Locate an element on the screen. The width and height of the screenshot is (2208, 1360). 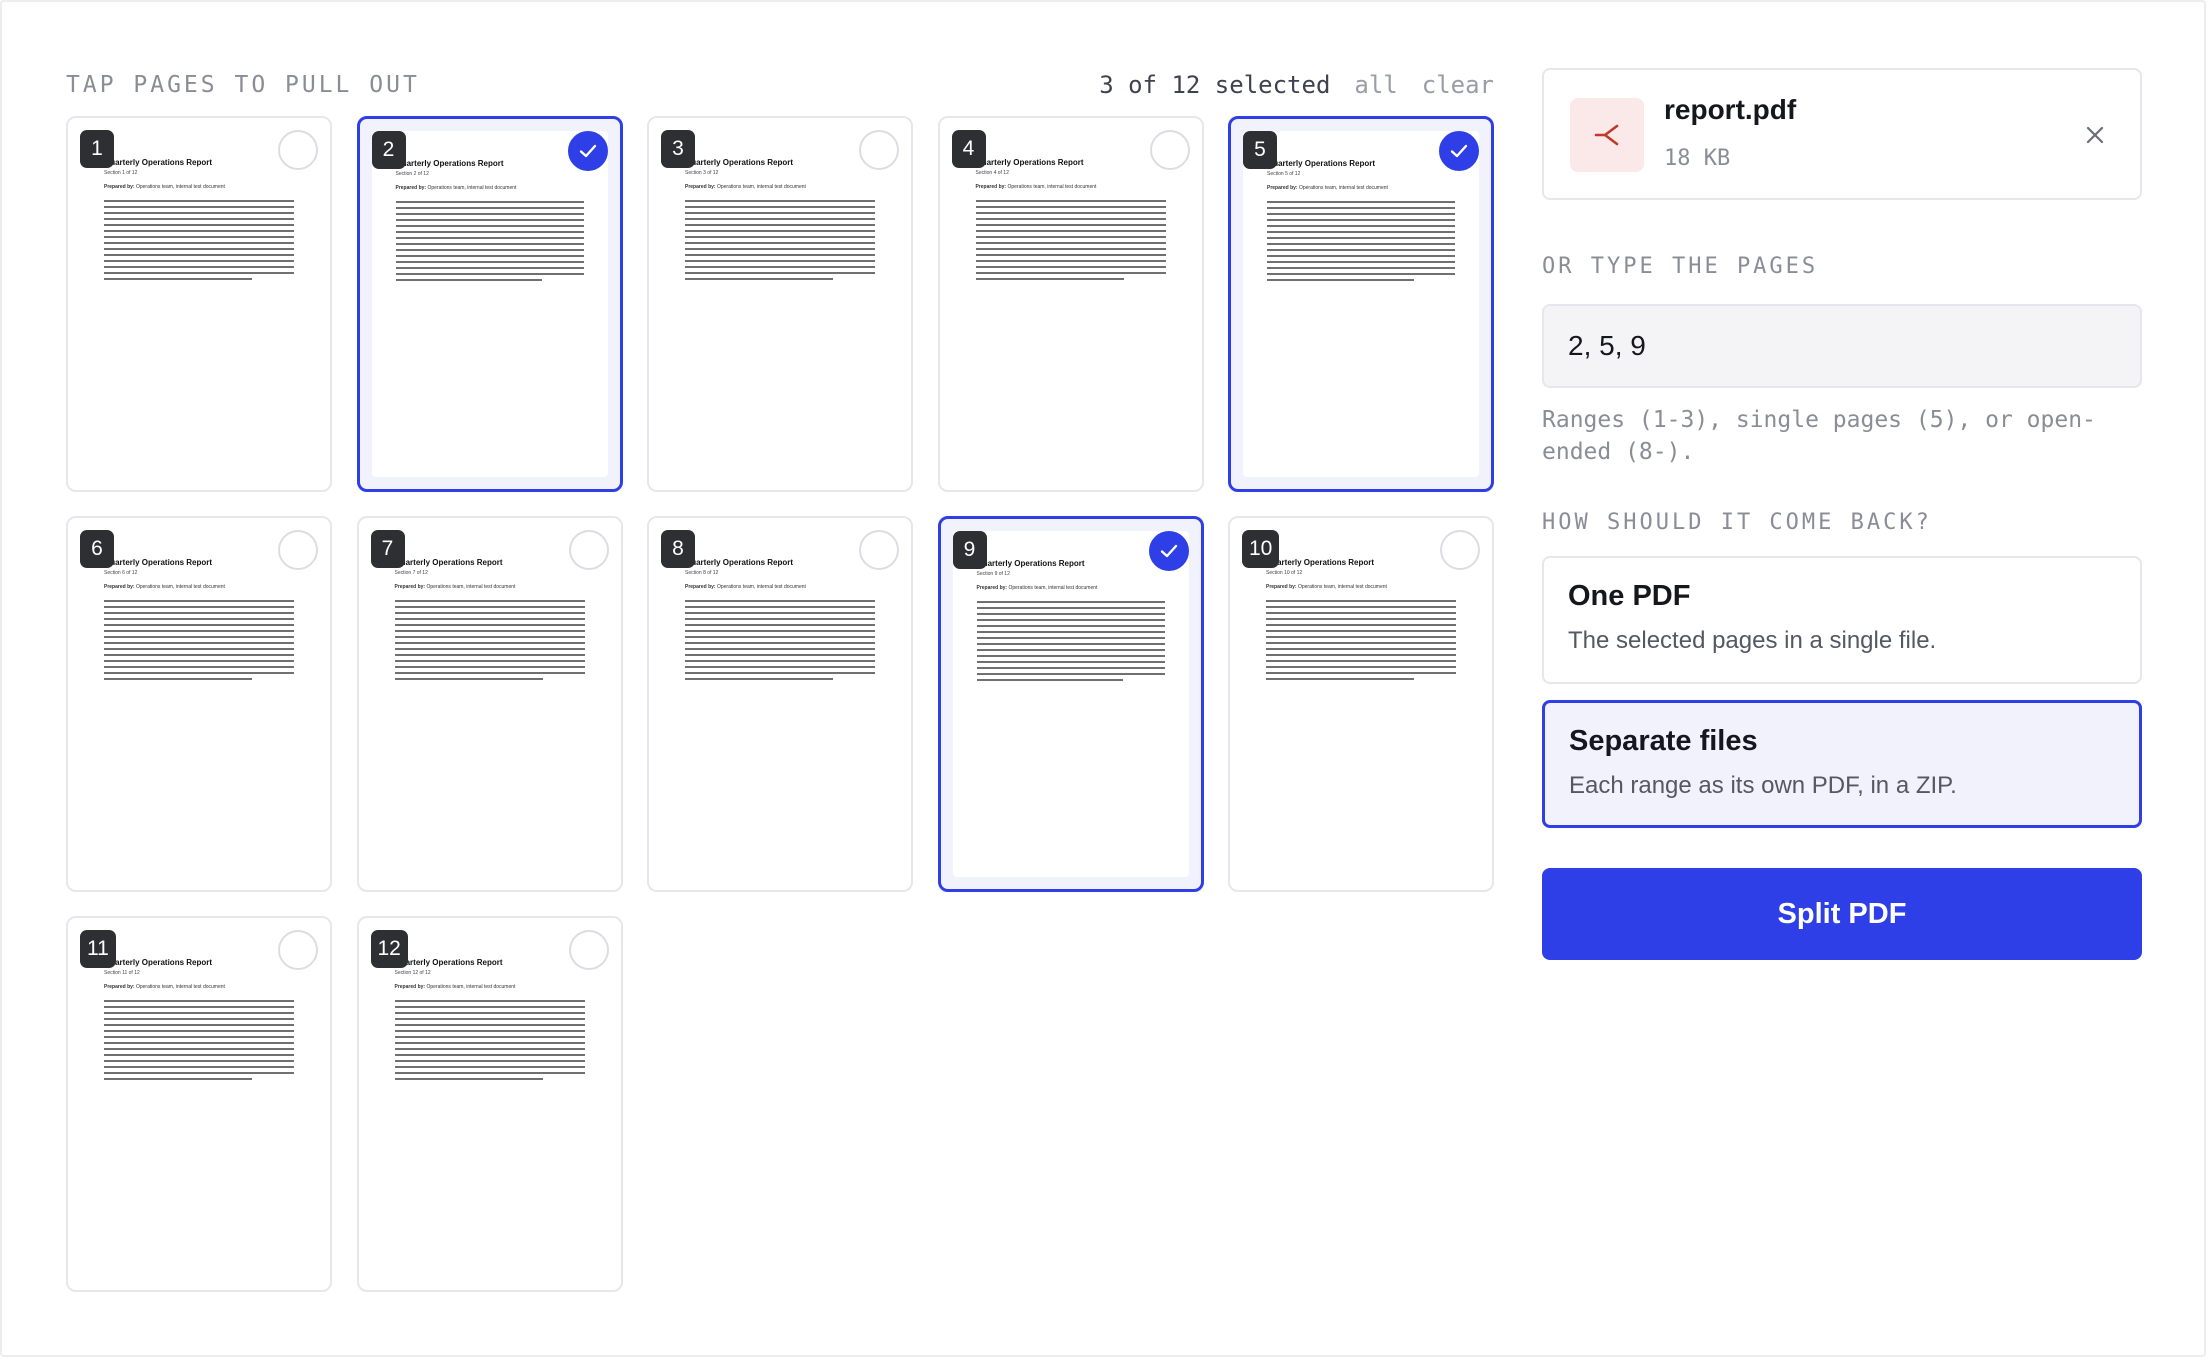
select-all-link: all is located at coordinates (1375, 85).